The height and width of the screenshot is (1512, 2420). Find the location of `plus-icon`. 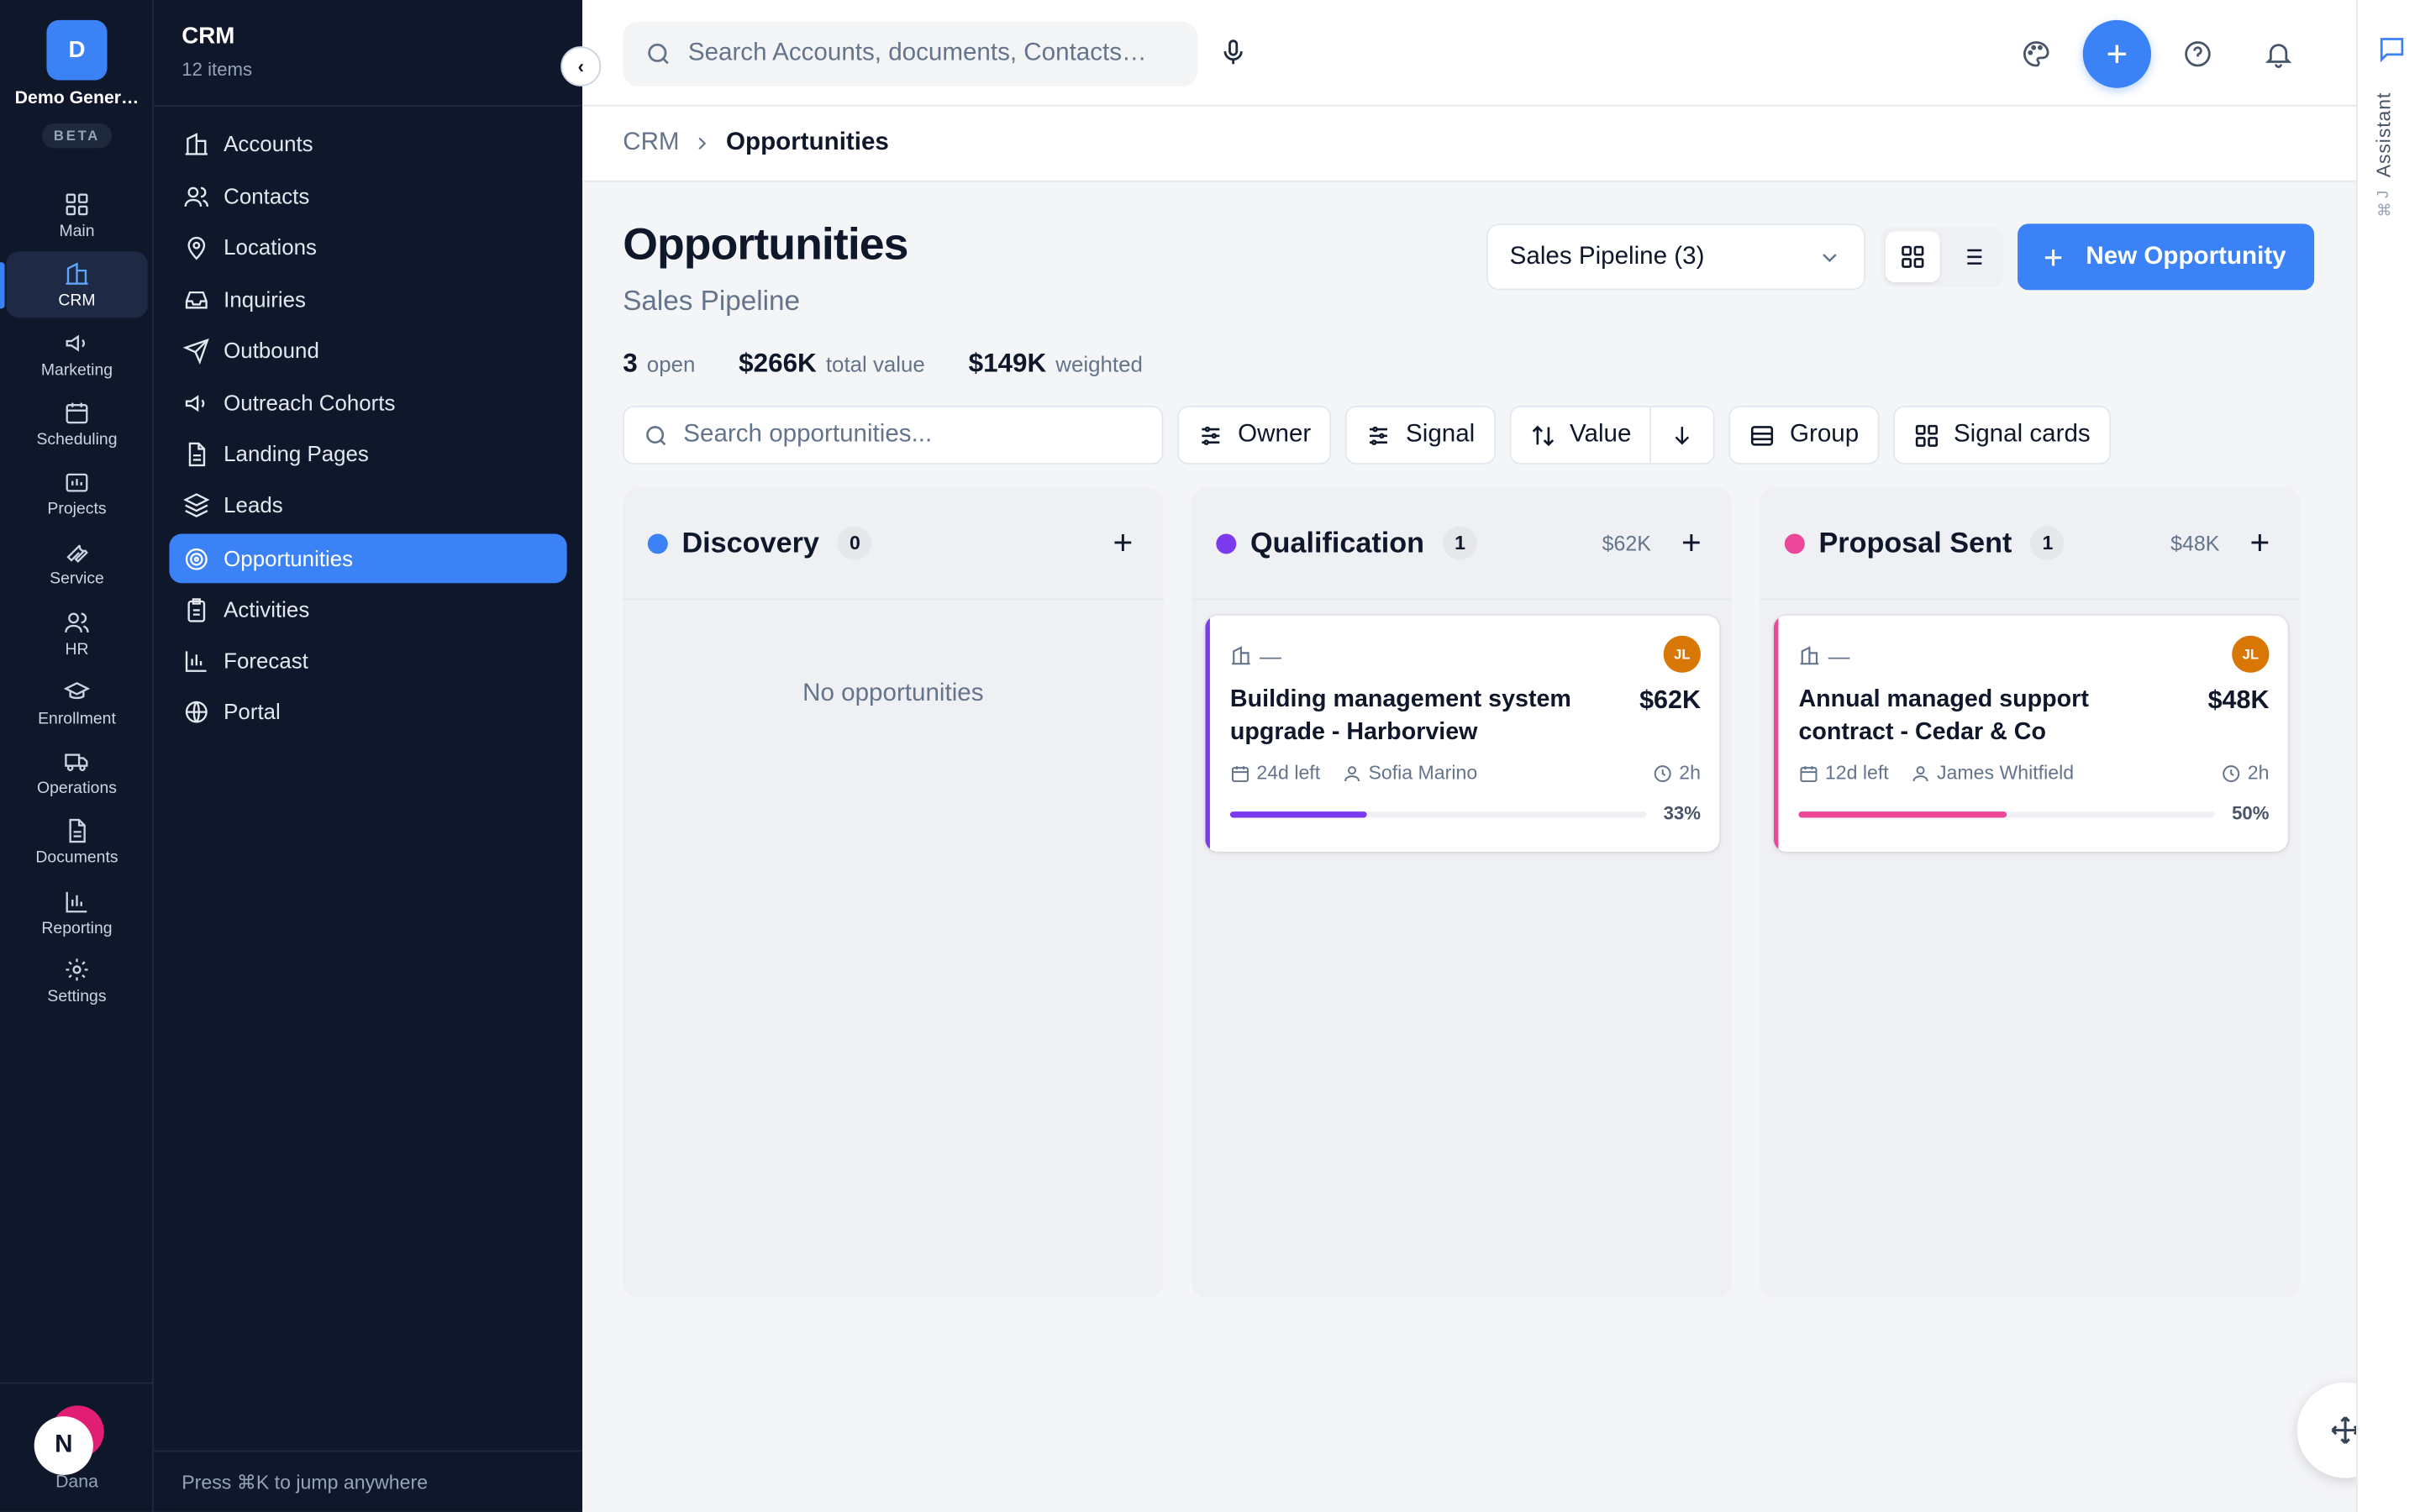

plus-icon is located at coordinates (2117, 54).